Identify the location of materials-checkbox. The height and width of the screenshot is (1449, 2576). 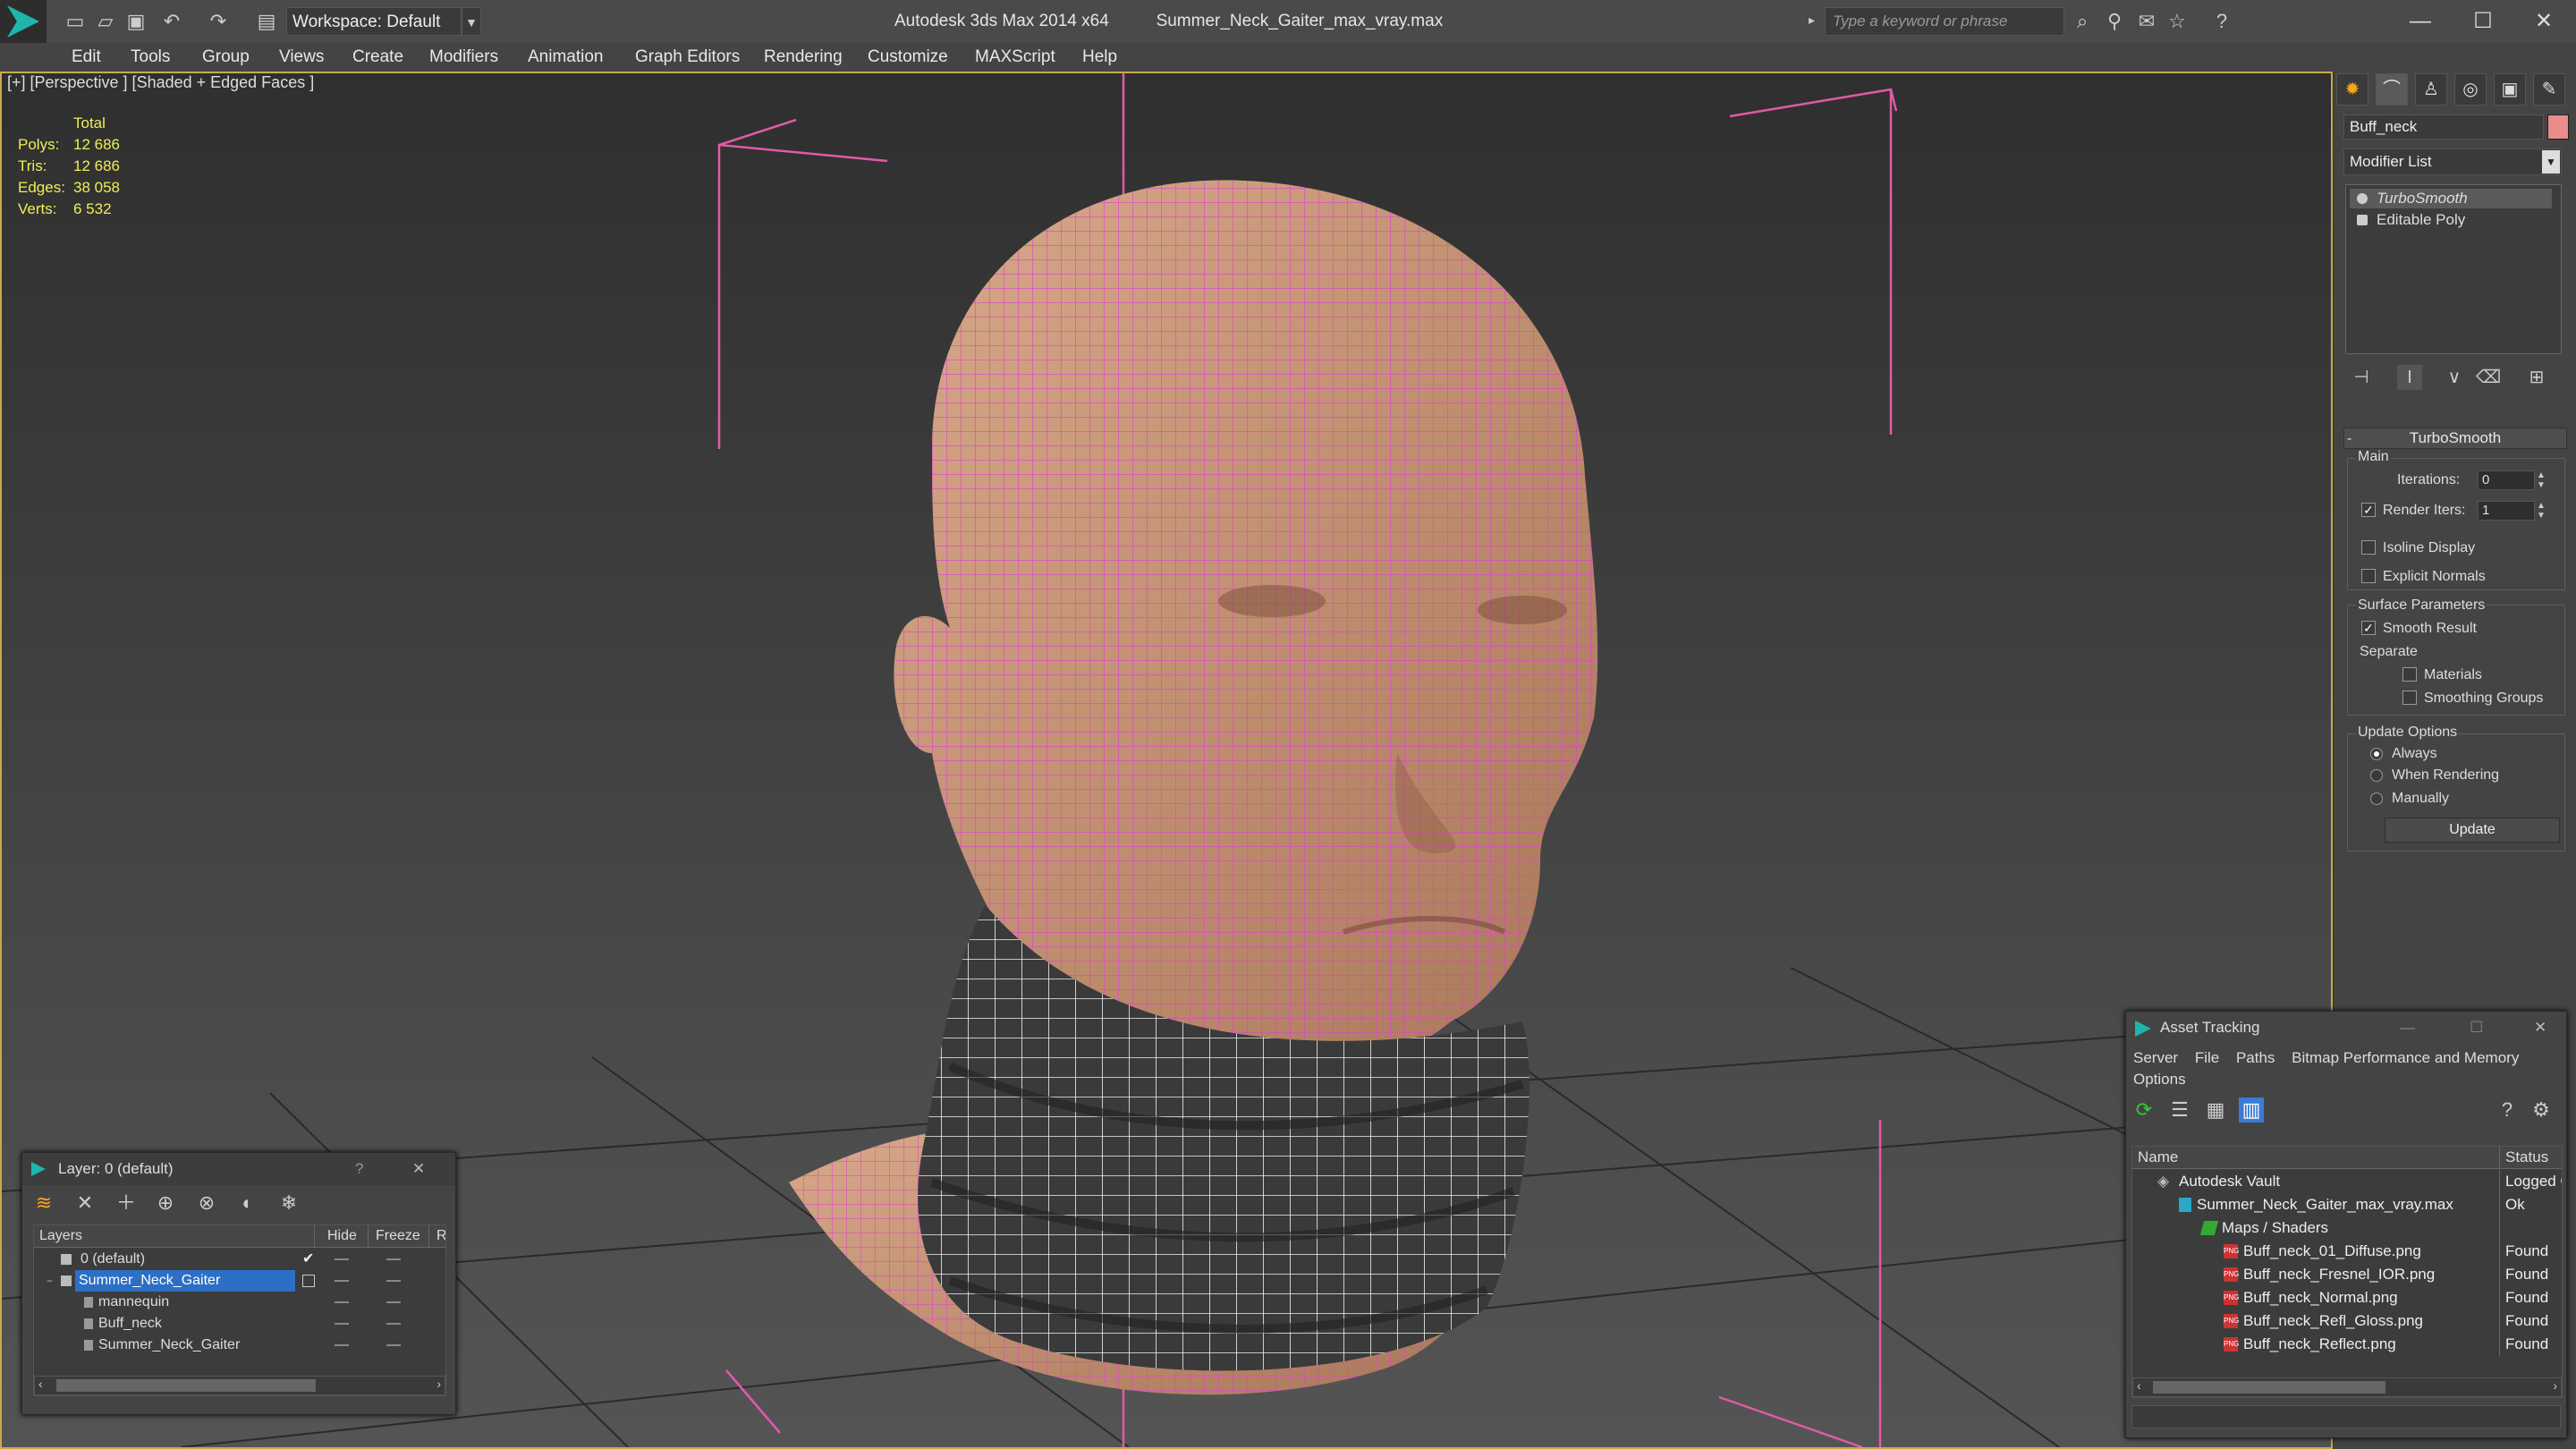
(2409, 674).